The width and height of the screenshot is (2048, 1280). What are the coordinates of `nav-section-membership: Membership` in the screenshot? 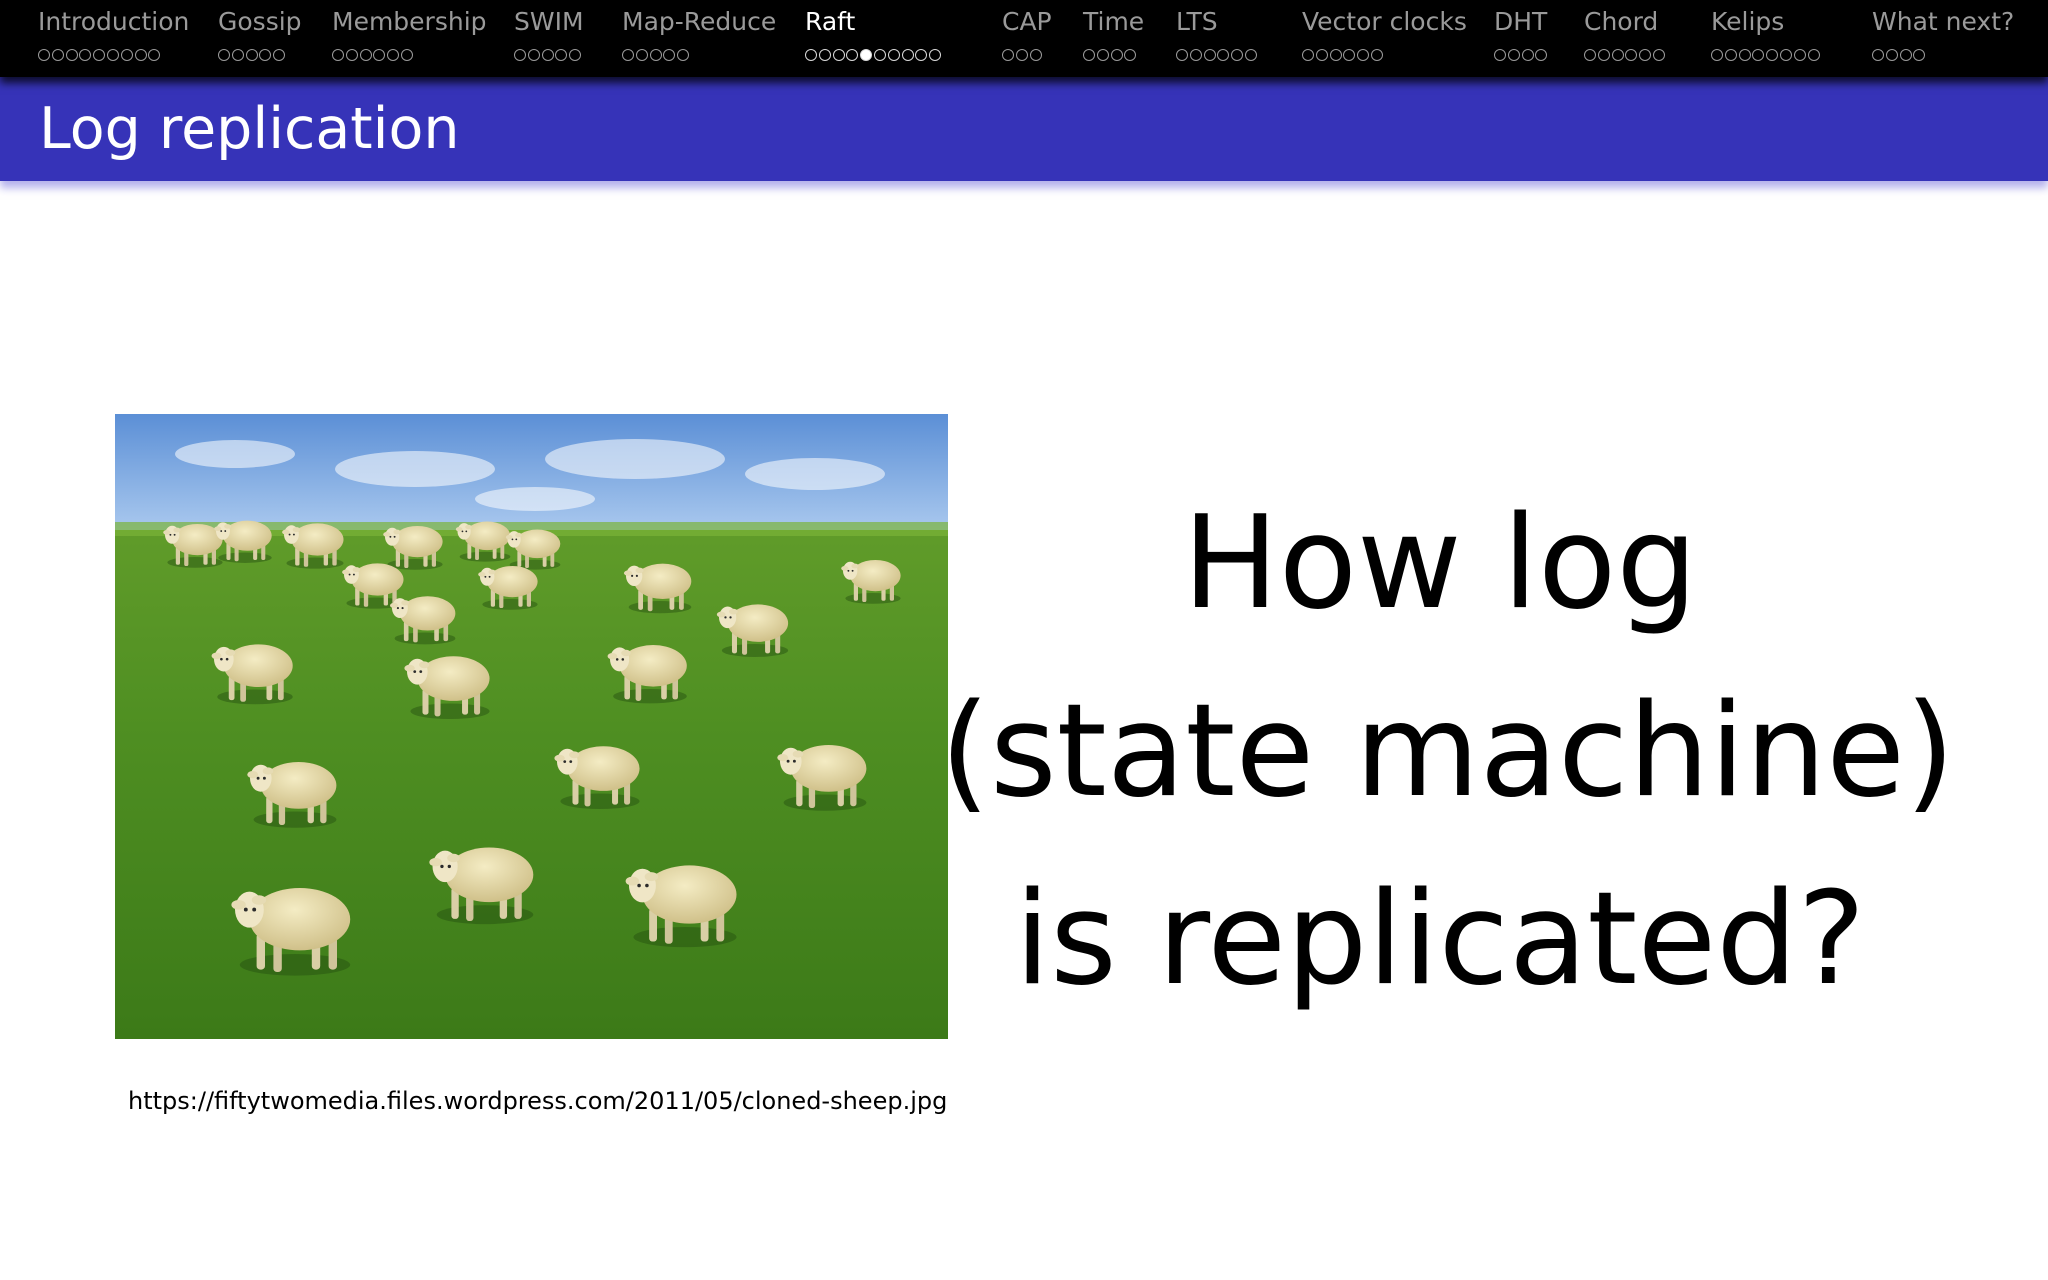 It's located at (409, 35).